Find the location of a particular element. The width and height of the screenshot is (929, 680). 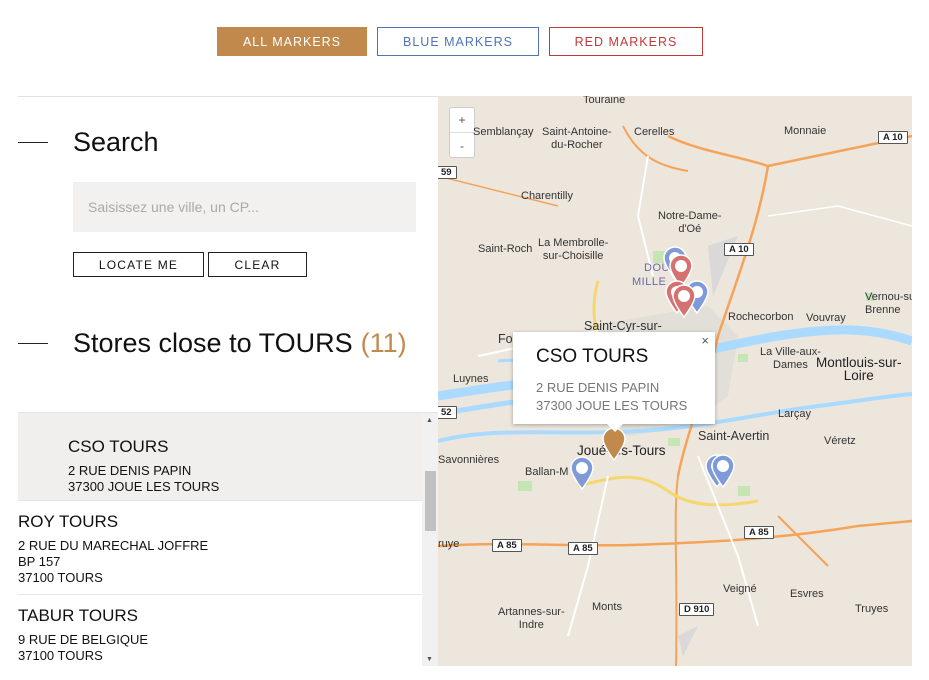

red-markers-button: RED MARKERS is located at coordinates (626, 41).